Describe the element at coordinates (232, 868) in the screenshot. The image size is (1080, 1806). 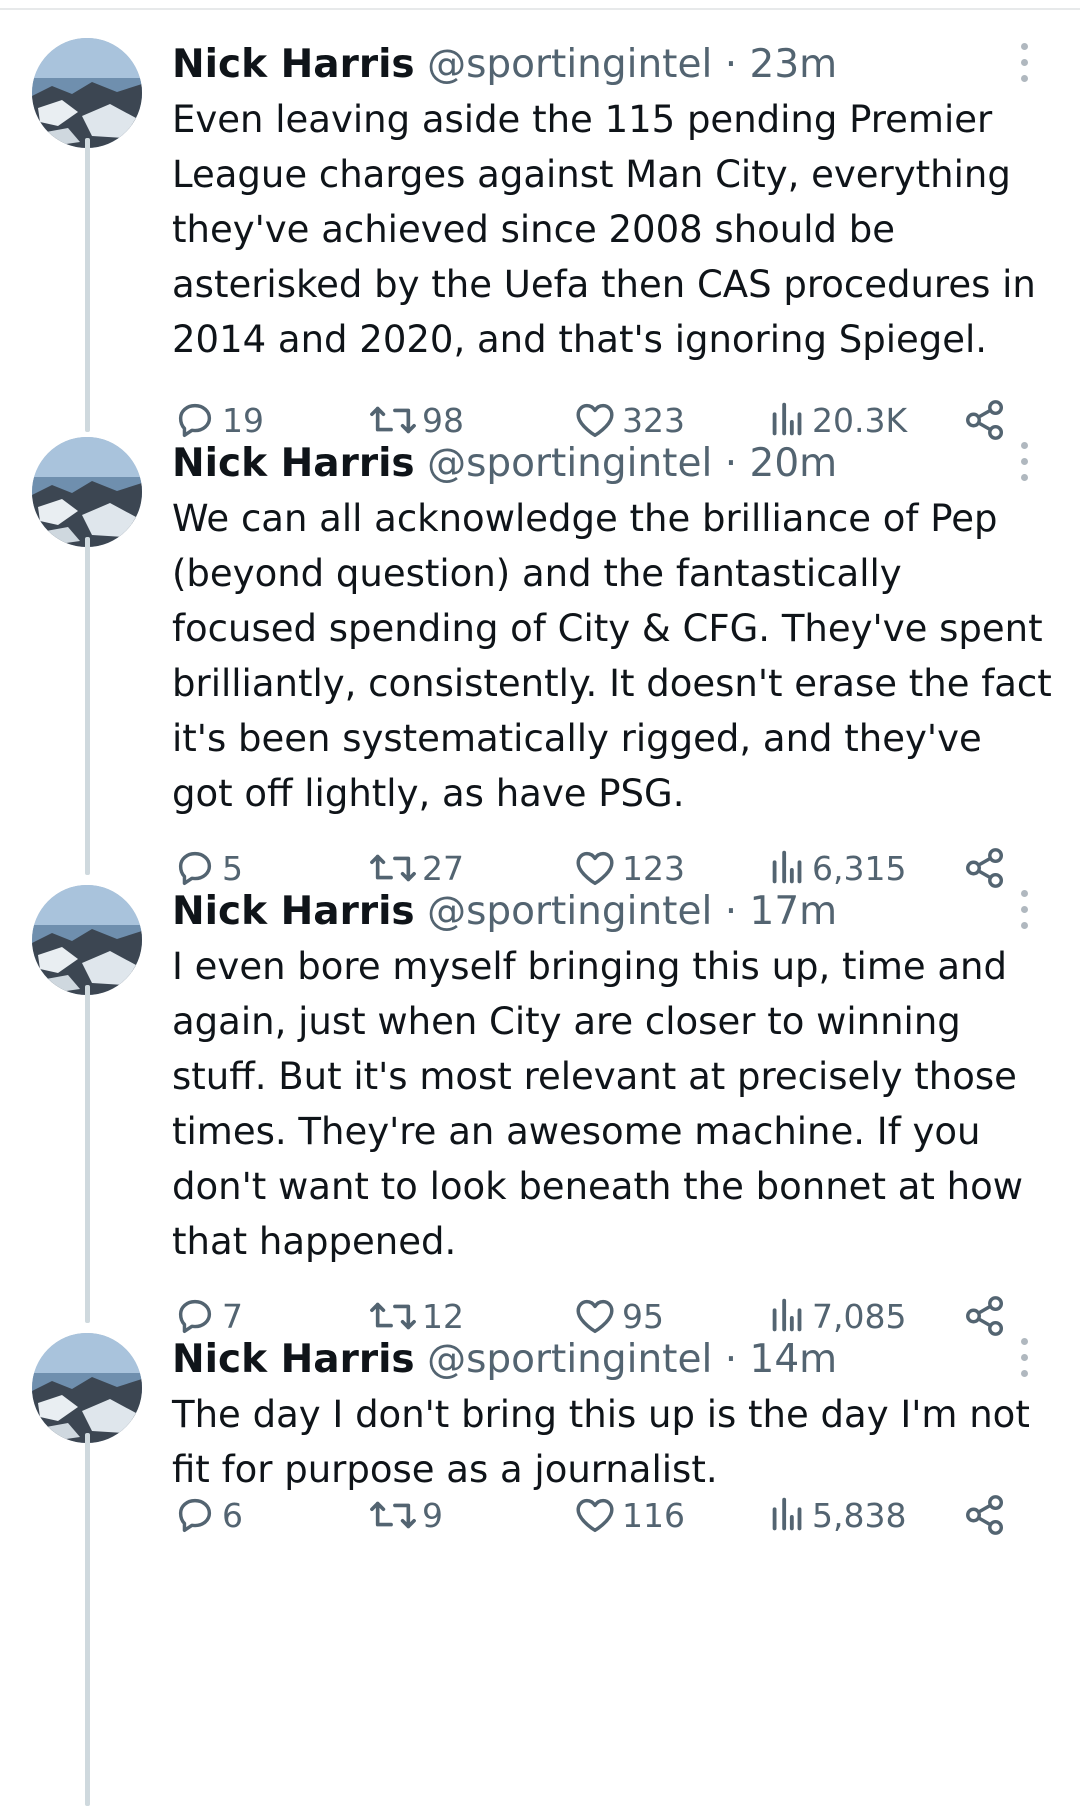
I see `reply-count: 5` at that location.